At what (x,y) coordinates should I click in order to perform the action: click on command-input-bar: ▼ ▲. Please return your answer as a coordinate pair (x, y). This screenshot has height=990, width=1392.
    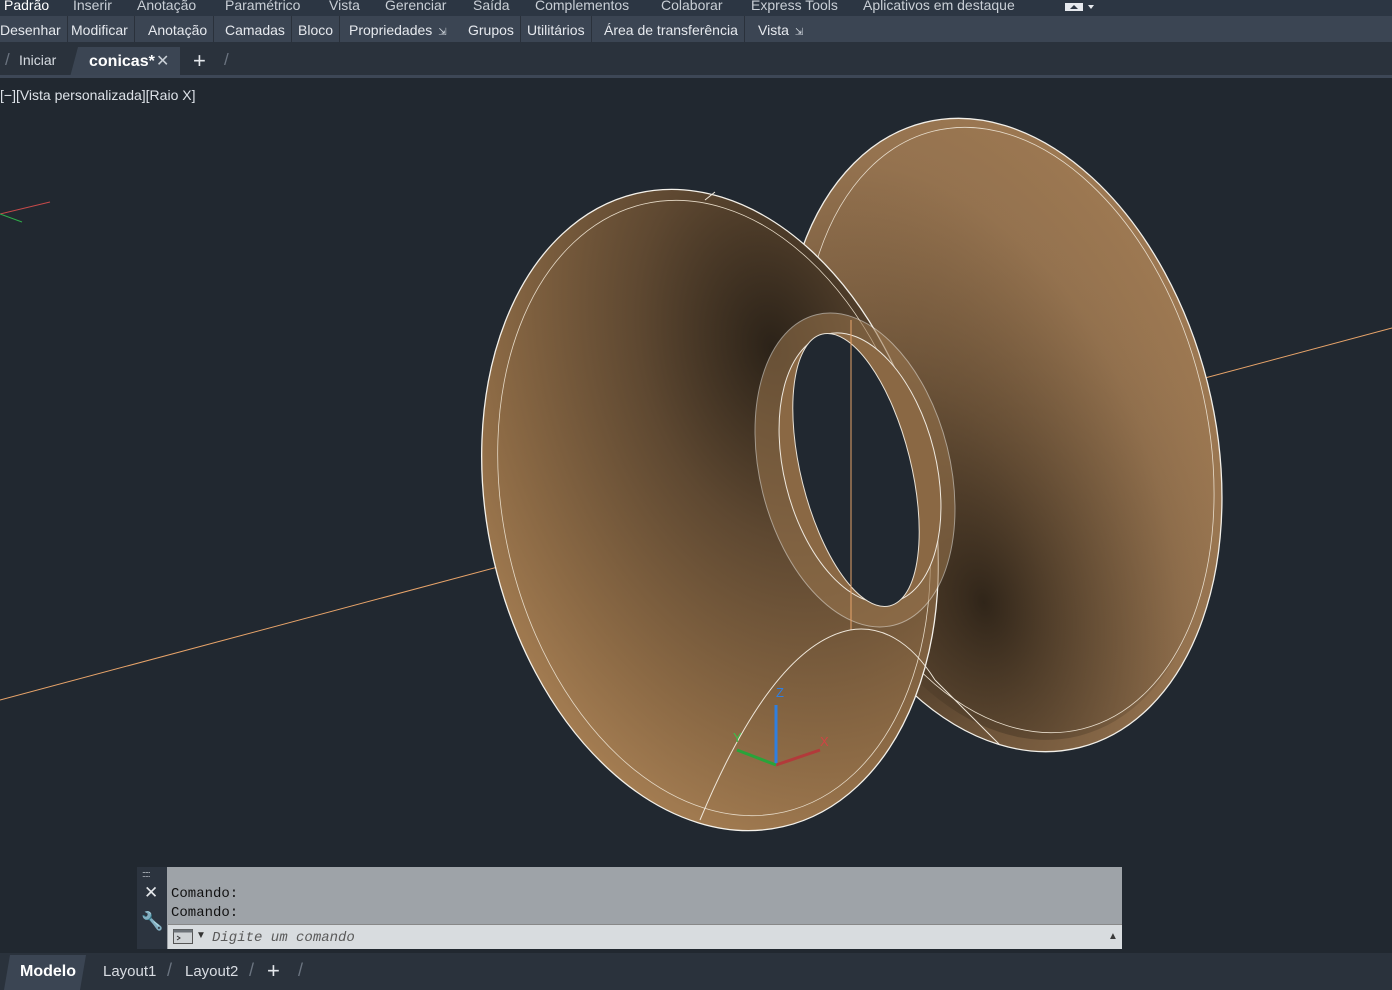
    Looking at the image, I should click on (645, 936).